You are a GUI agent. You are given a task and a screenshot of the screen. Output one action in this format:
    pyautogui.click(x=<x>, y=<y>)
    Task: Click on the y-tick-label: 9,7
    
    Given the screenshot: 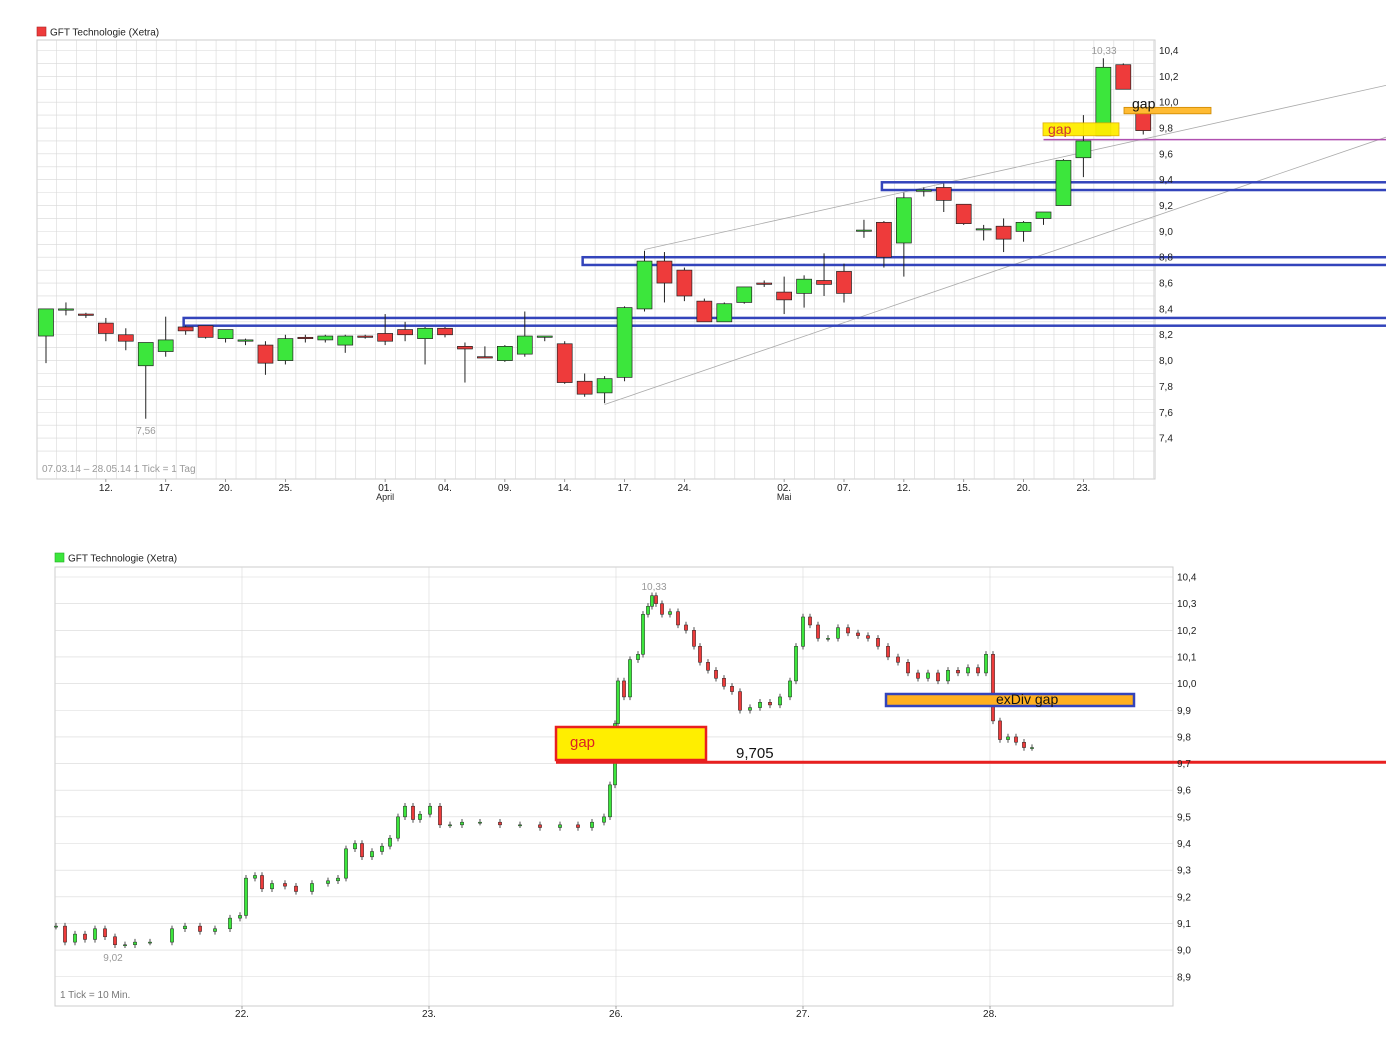 What is the action you would take?
    pyautogui.click(x=1184, y=764)
    